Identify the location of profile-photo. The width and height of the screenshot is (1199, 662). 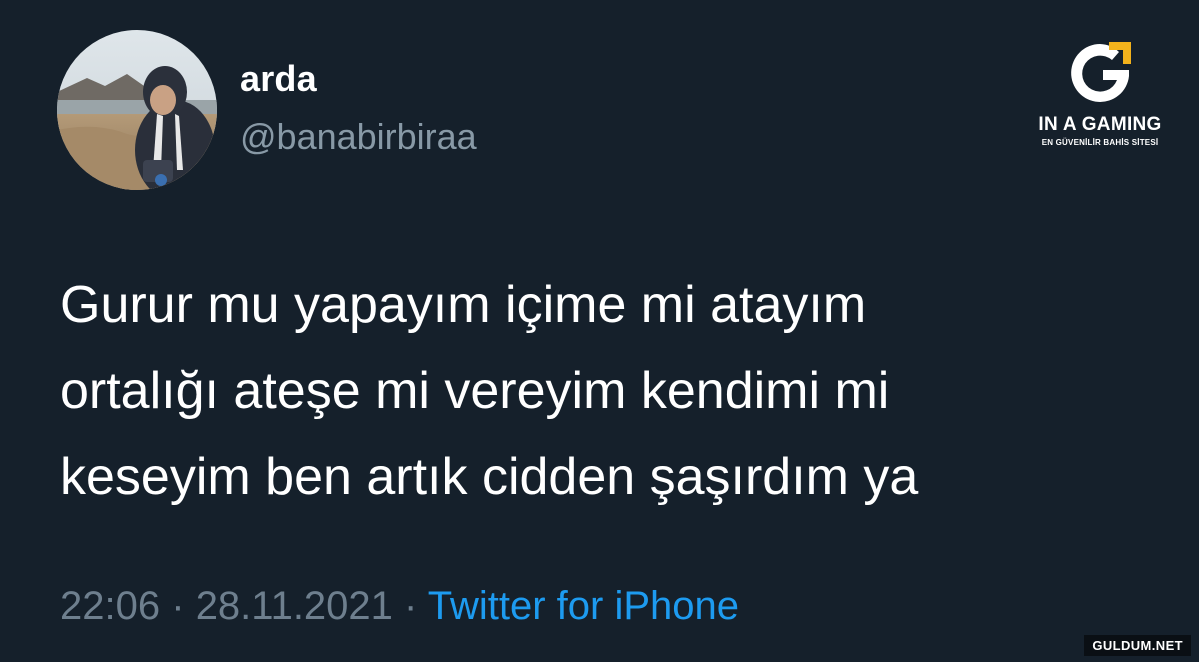
(137, 110).